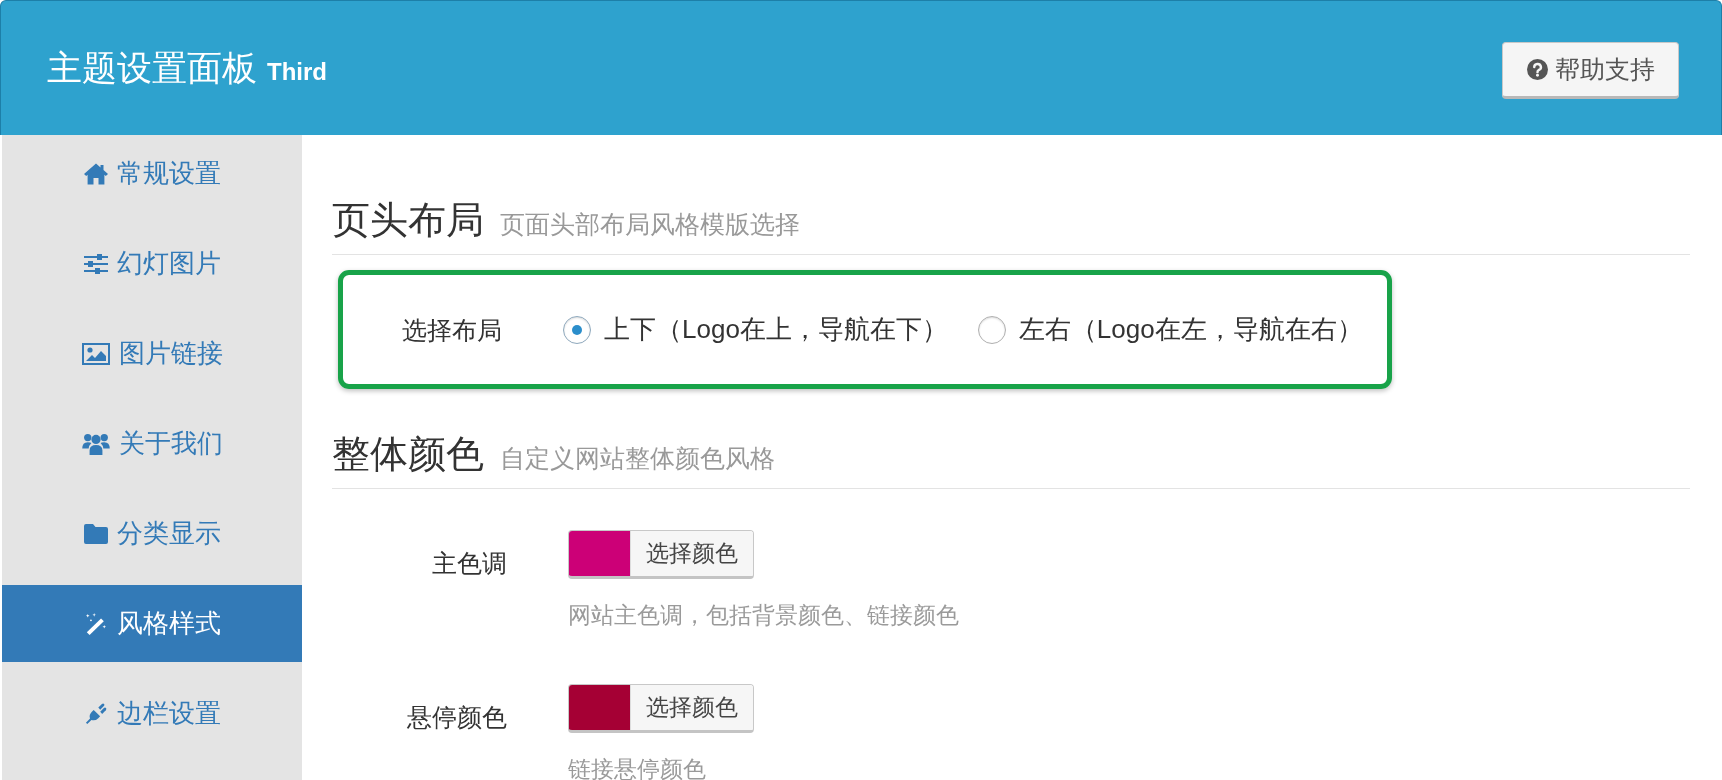 Image resolution: width=1722 pixels, height=780 pixels. What do you see at coordinates (152, 713) in the screenshot?
I see `sidebar-item: 边栏设置` at bounding box center [152, 713].